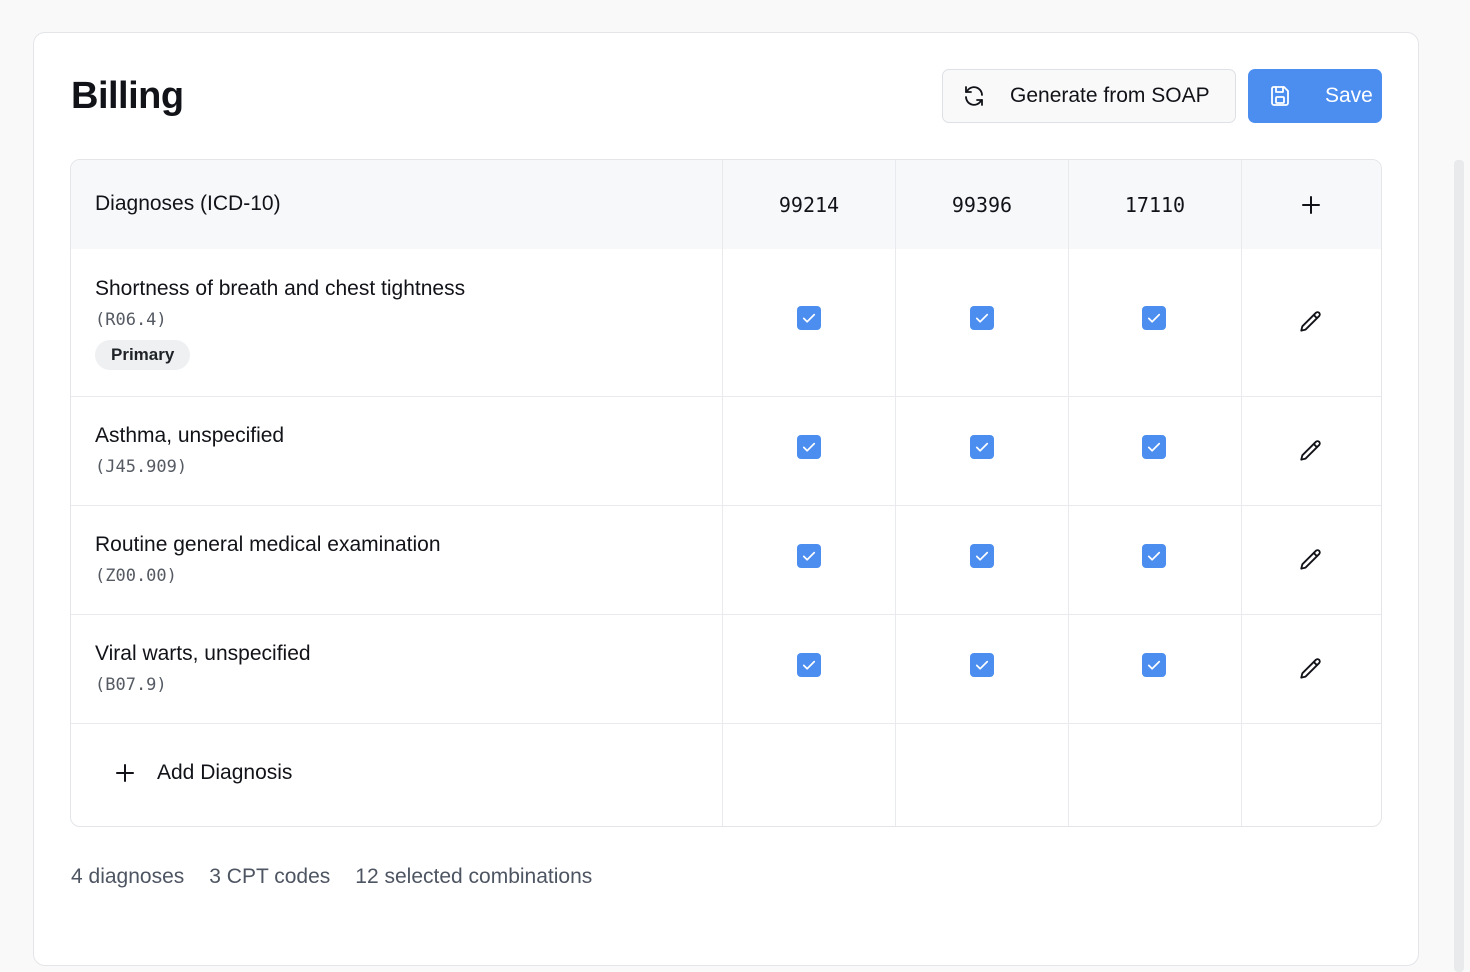 The height and width of the screenshot is (972, 1470). What do you see at coordinates (188, 203) in the screenshot?
I see `diagnoses-header: Diagnoses (ICD-10)` at bounding box center [188, 203].